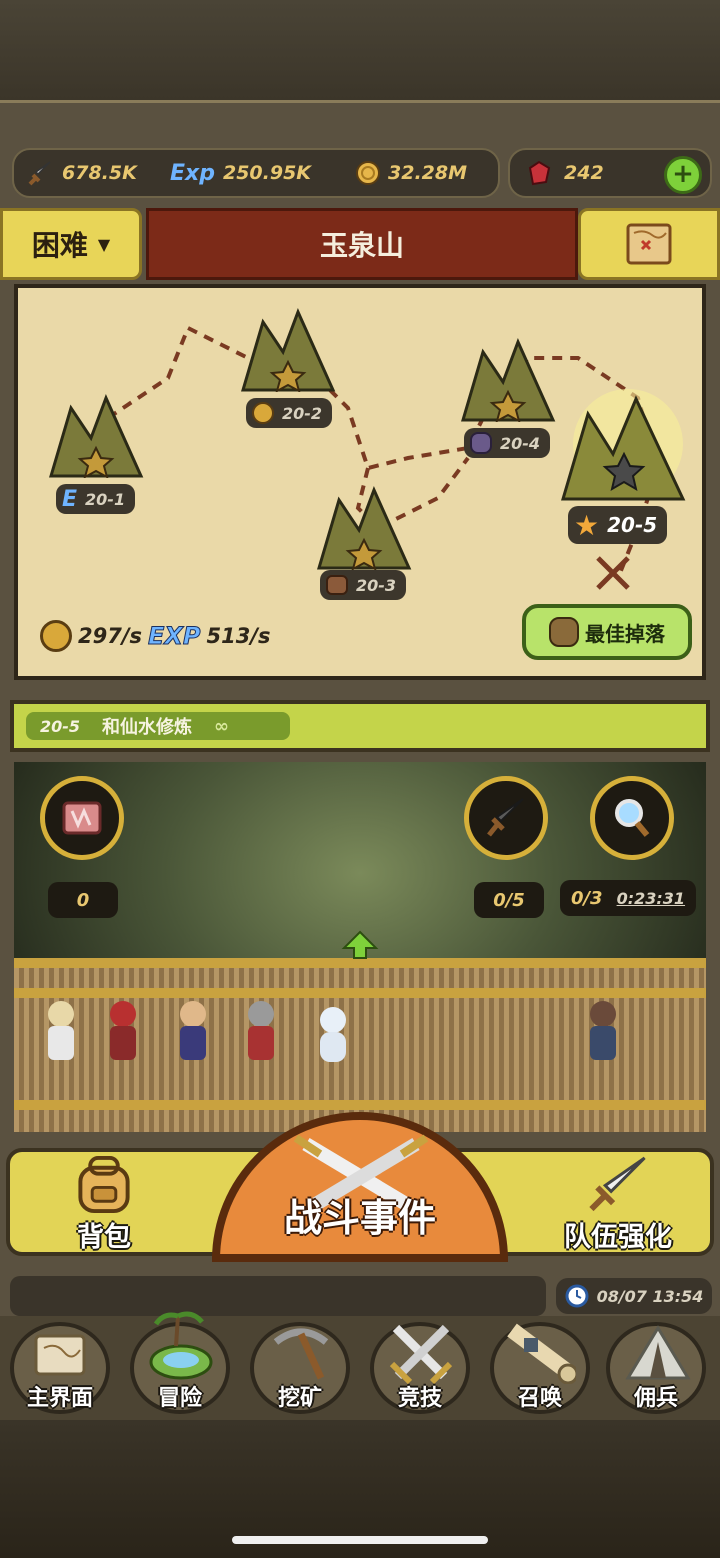  What do you see at coordinates (110, 636) in the screenshot?
I see `gold-rate: 297/s` at bounding box center [110, 636].